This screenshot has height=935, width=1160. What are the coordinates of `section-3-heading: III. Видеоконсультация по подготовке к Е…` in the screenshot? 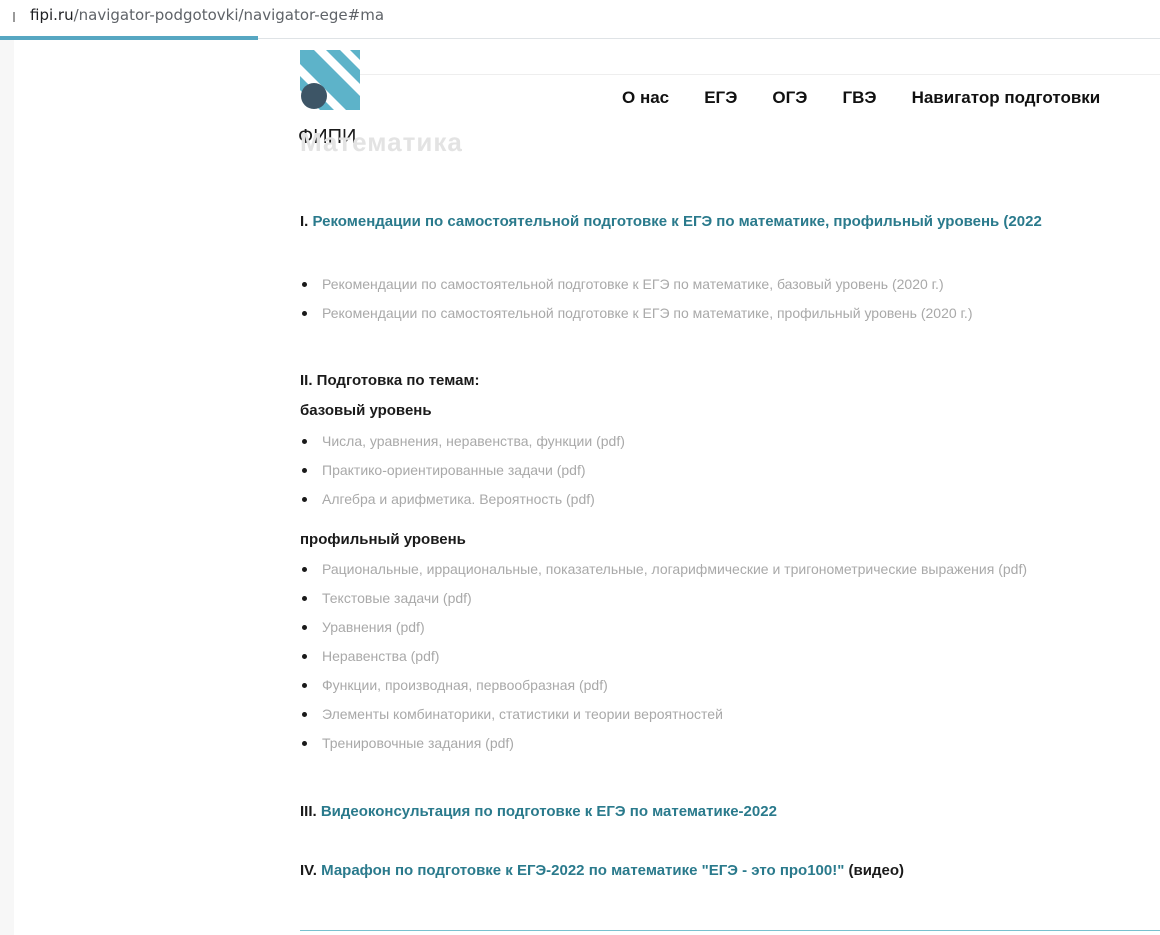 It's located at (538, 811).